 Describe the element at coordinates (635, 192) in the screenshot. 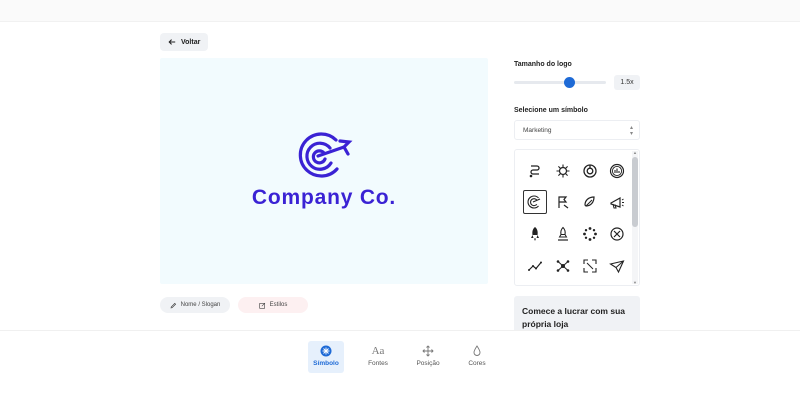

I see `symbol-grid-scroll-thumb` at that location.